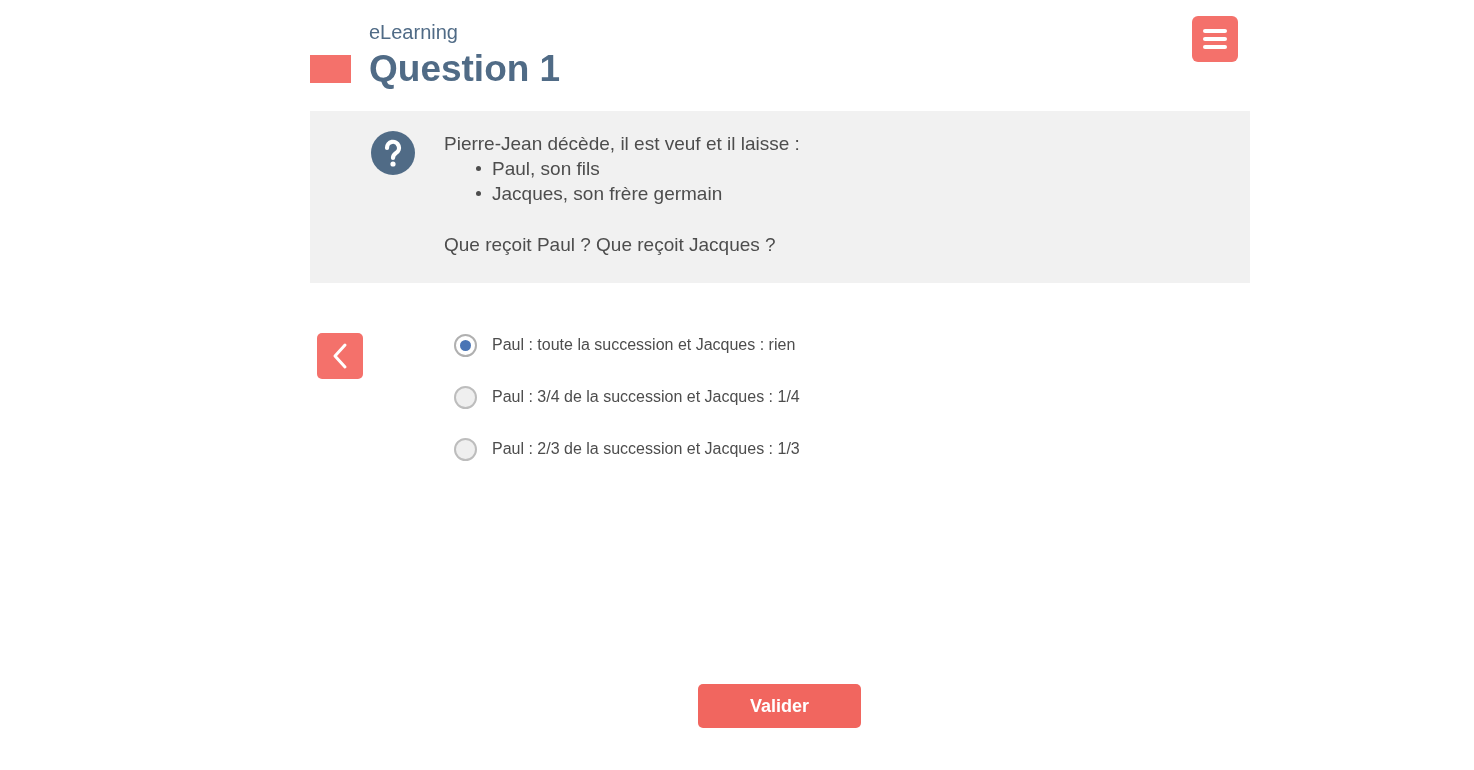 The width and height of the screenshot is (1474, 770). Describe the element at coordinates (610, 245) in the screenshot. I see `question-prompt: Que reçoit Paul ? Que reçoit Jacques ?` at that location.